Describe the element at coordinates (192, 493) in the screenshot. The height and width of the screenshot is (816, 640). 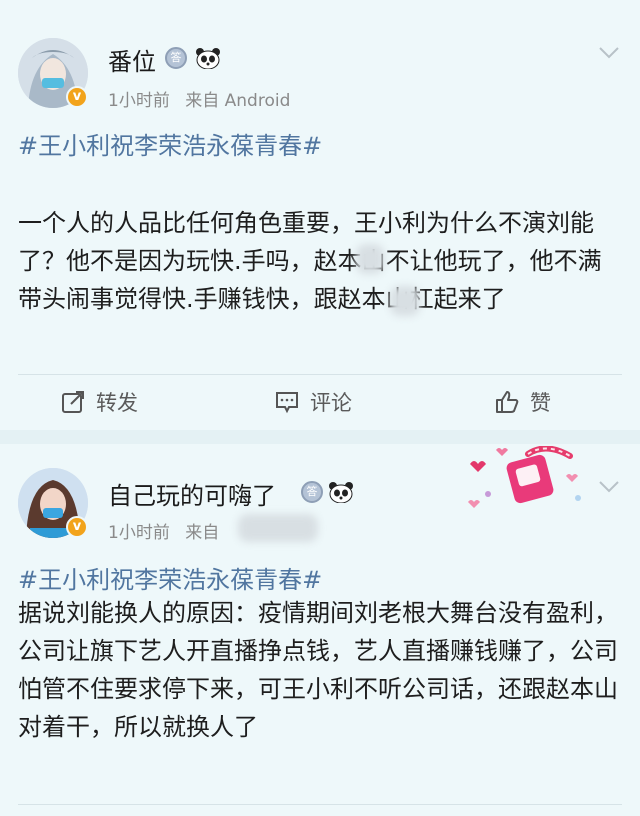
I see `username: 自己玩的可嗨了` at that location.